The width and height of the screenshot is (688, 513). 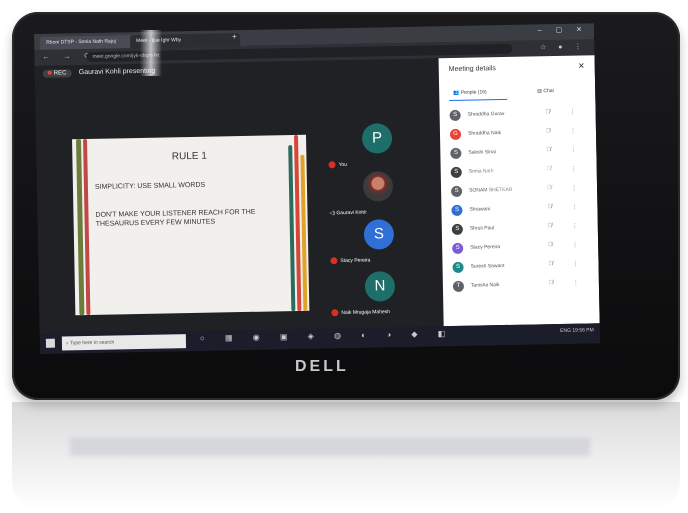 I want to click on tile-name-row: Naik Mrugaja Mahesh, so click(x=361, y=312).